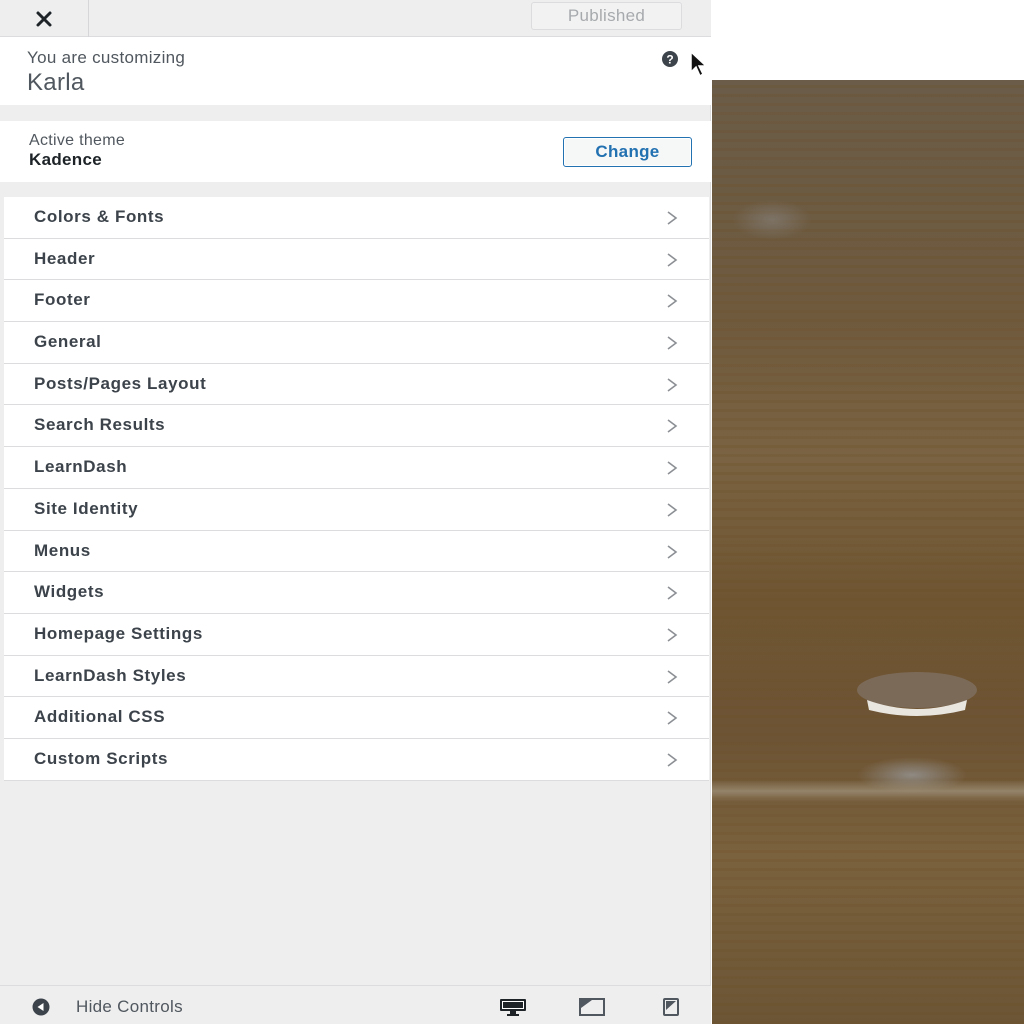 The width and height of the screenshot is (1024, 1024). I want to click on section-label: Header, so click(65, 258).